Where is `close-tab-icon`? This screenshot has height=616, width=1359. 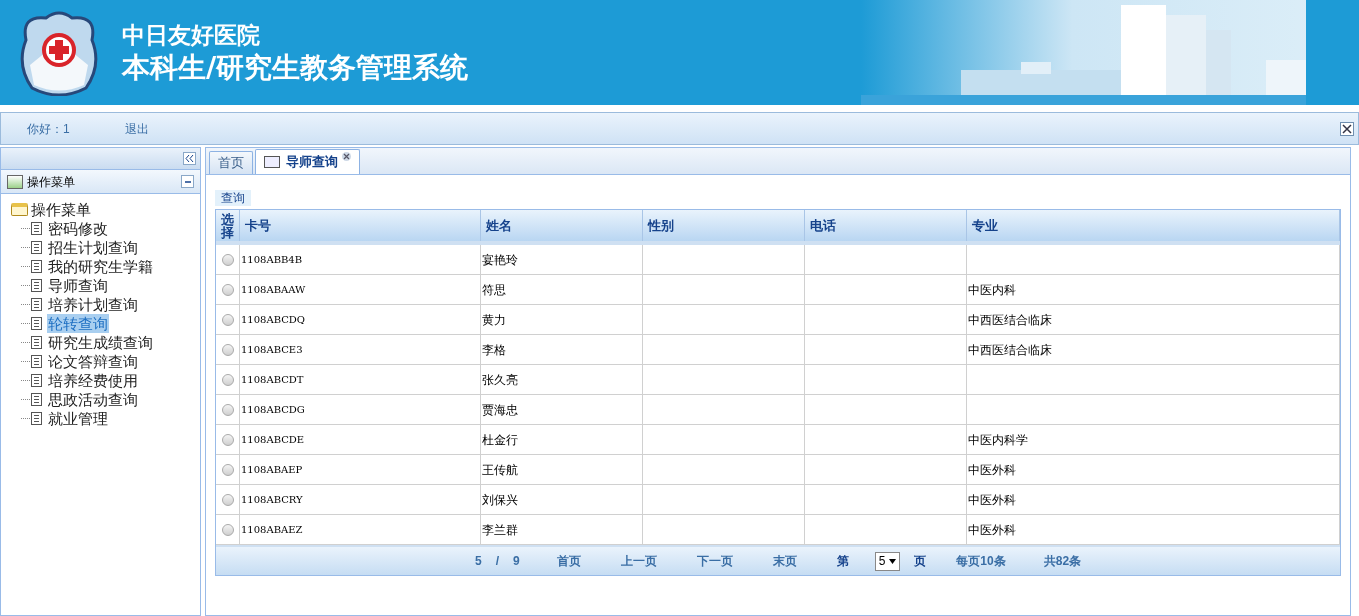
close-tab-icon is located at coordinates (346, 156).